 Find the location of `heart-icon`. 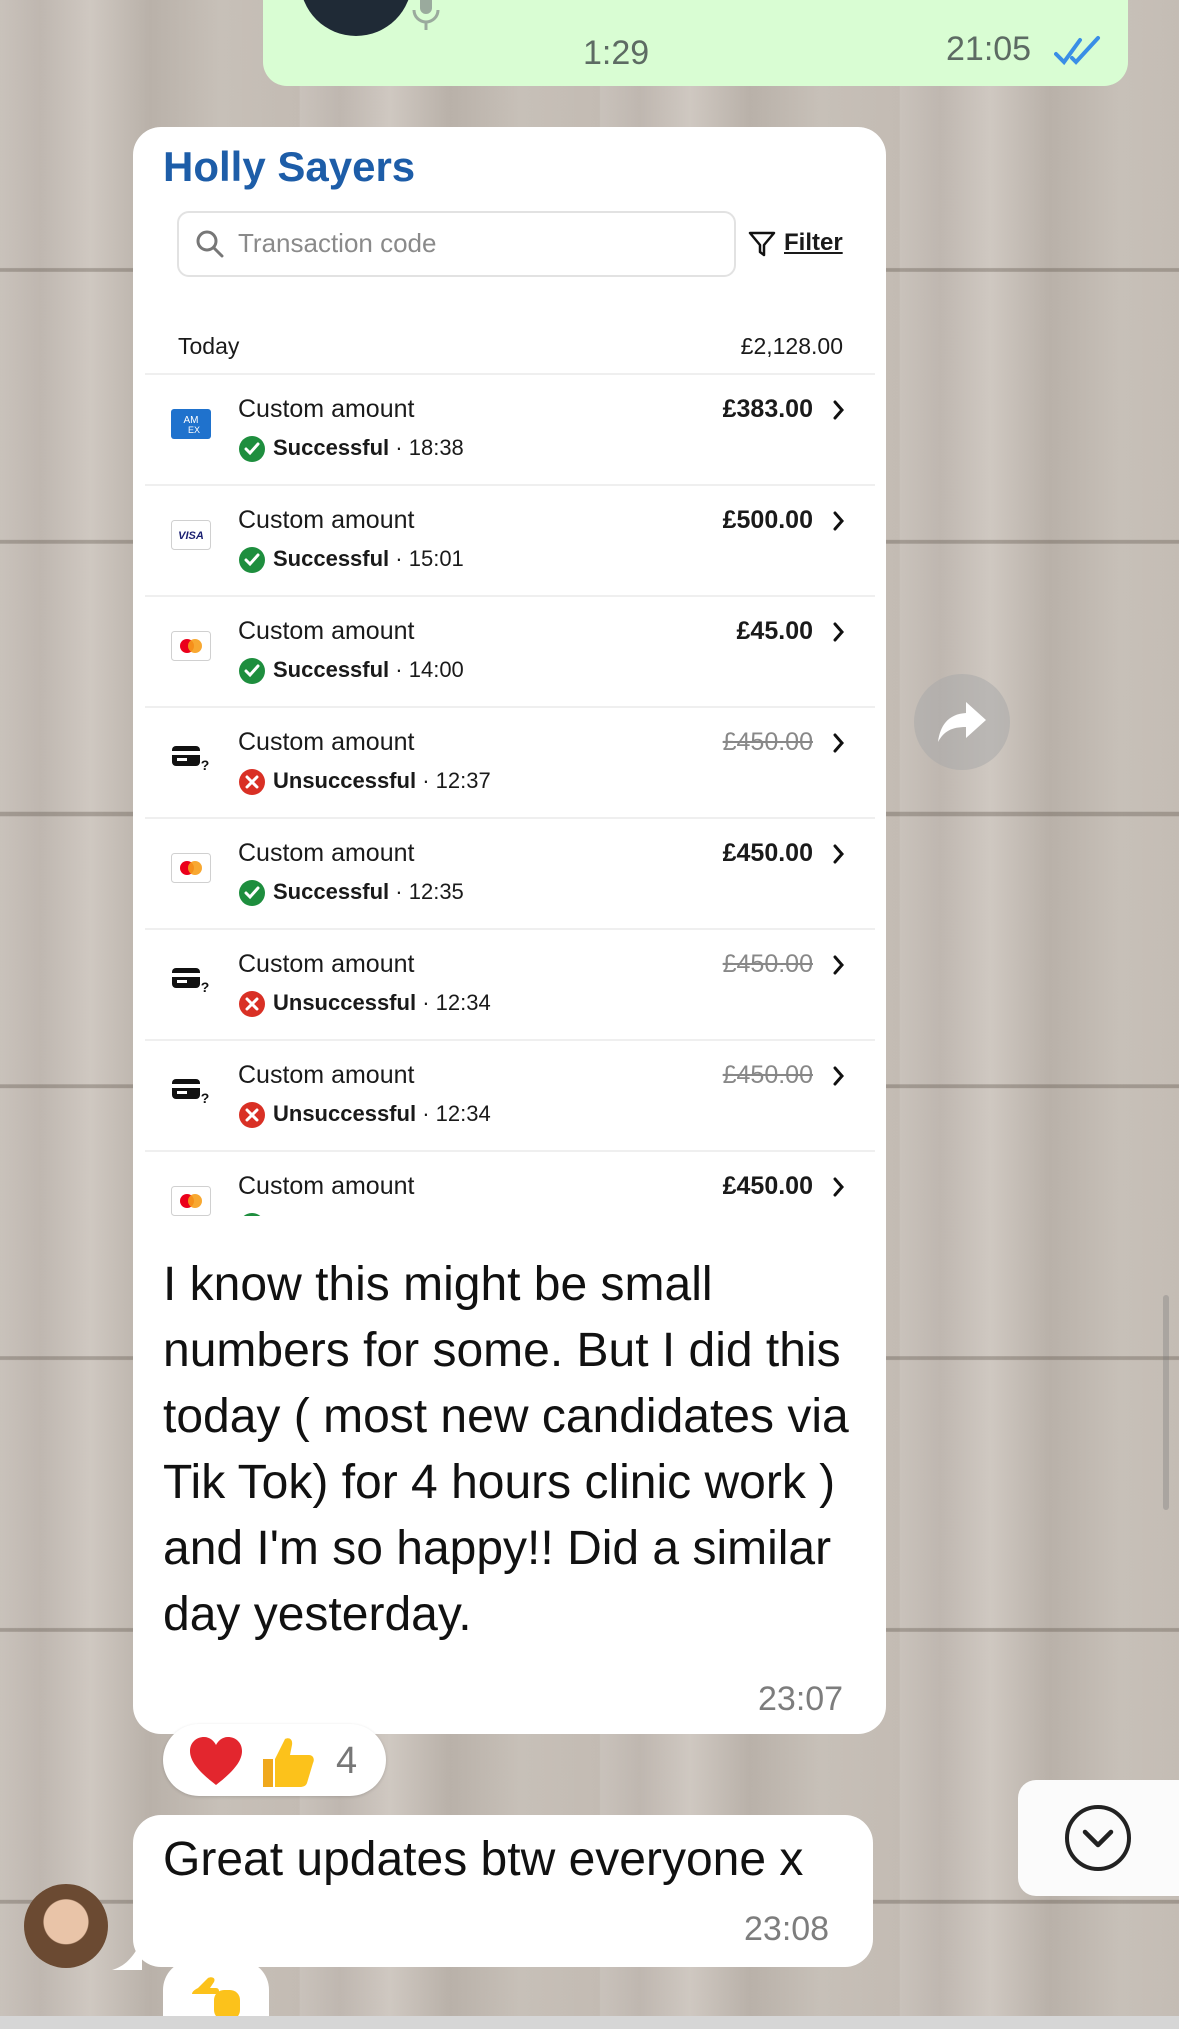

heart-icon is located at coordinates (216, 1761).